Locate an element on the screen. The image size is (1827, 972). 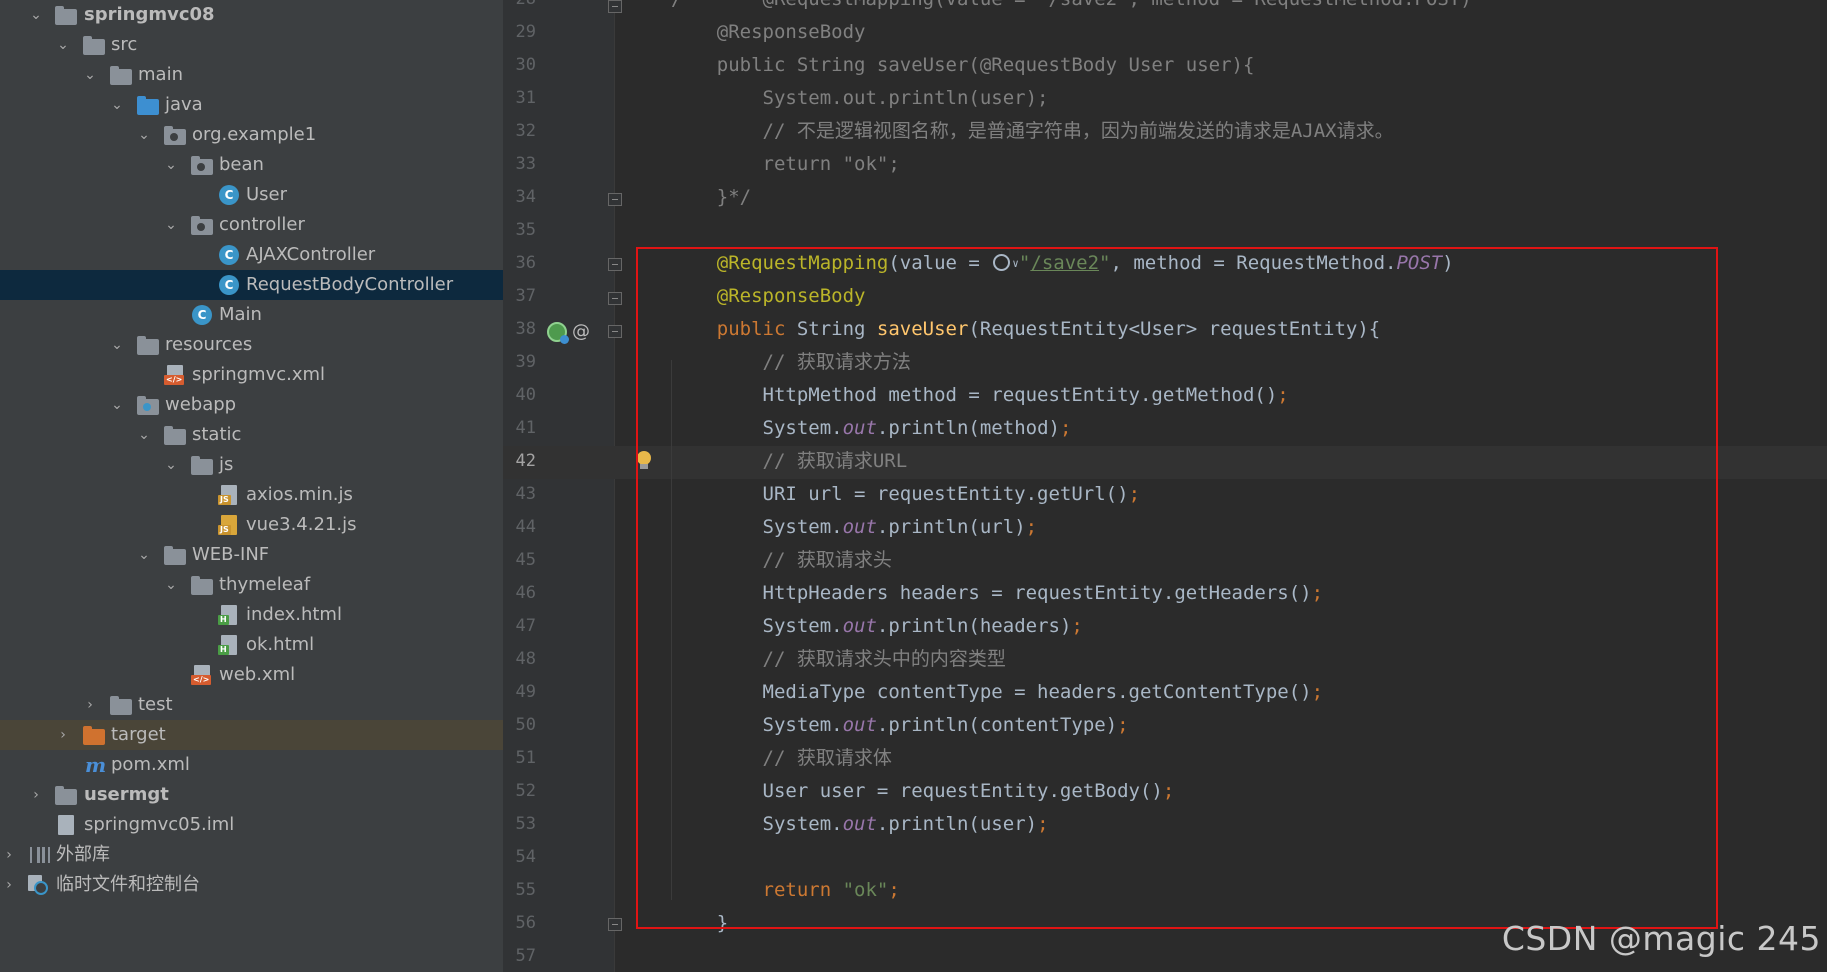
web-endpoint-icon is located at coordinates (558, 333).